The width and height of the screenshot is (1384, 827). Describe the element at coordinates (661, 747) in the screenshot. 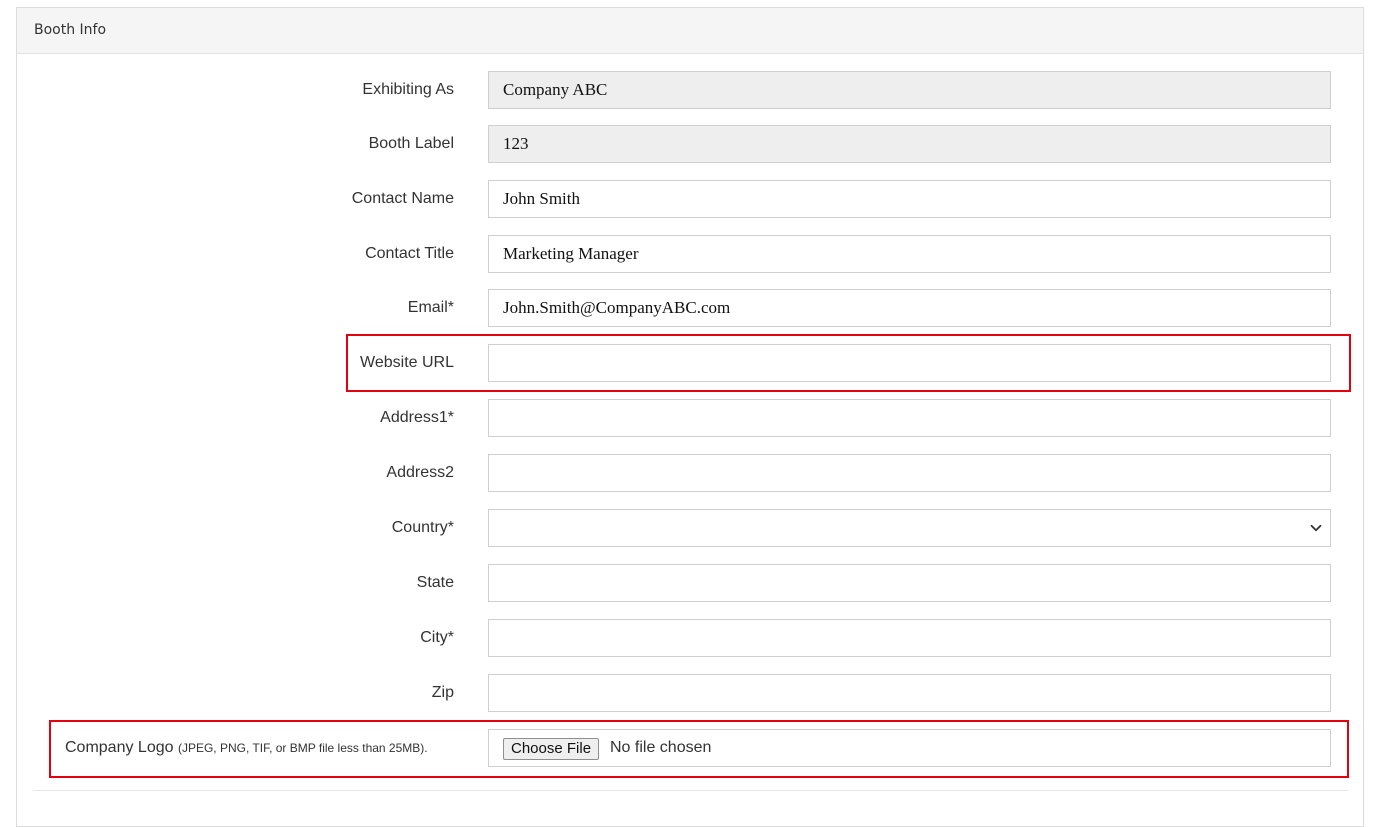

I see `file-status-text: No file chosen` at that location.